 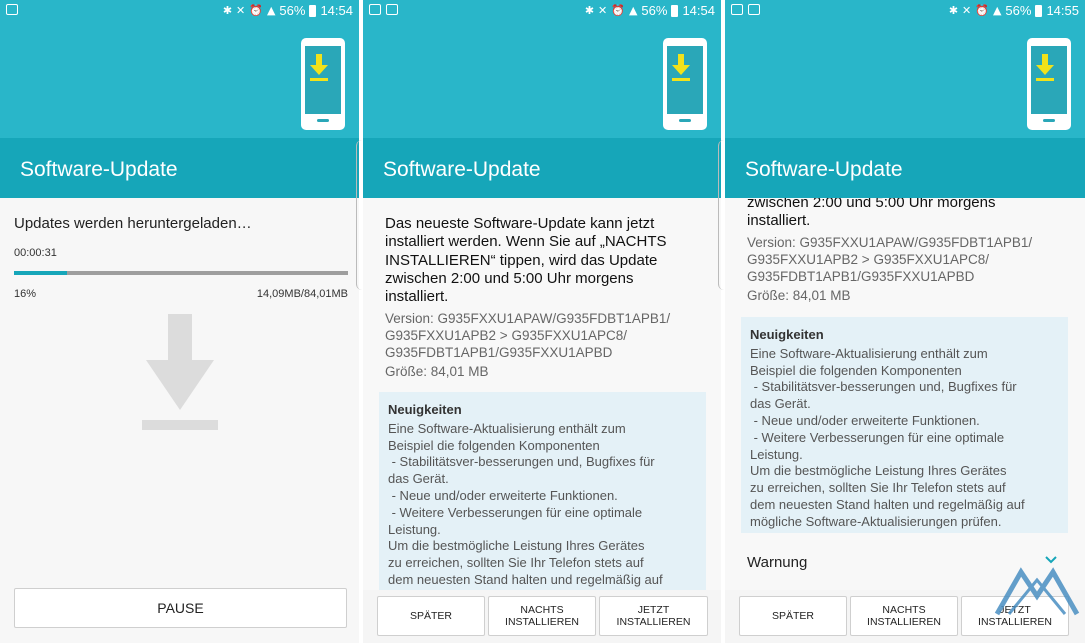 What do you see at coordinates (180, 372) in the screenshot?
I see `download-icon` at bounding box center [180, 372].